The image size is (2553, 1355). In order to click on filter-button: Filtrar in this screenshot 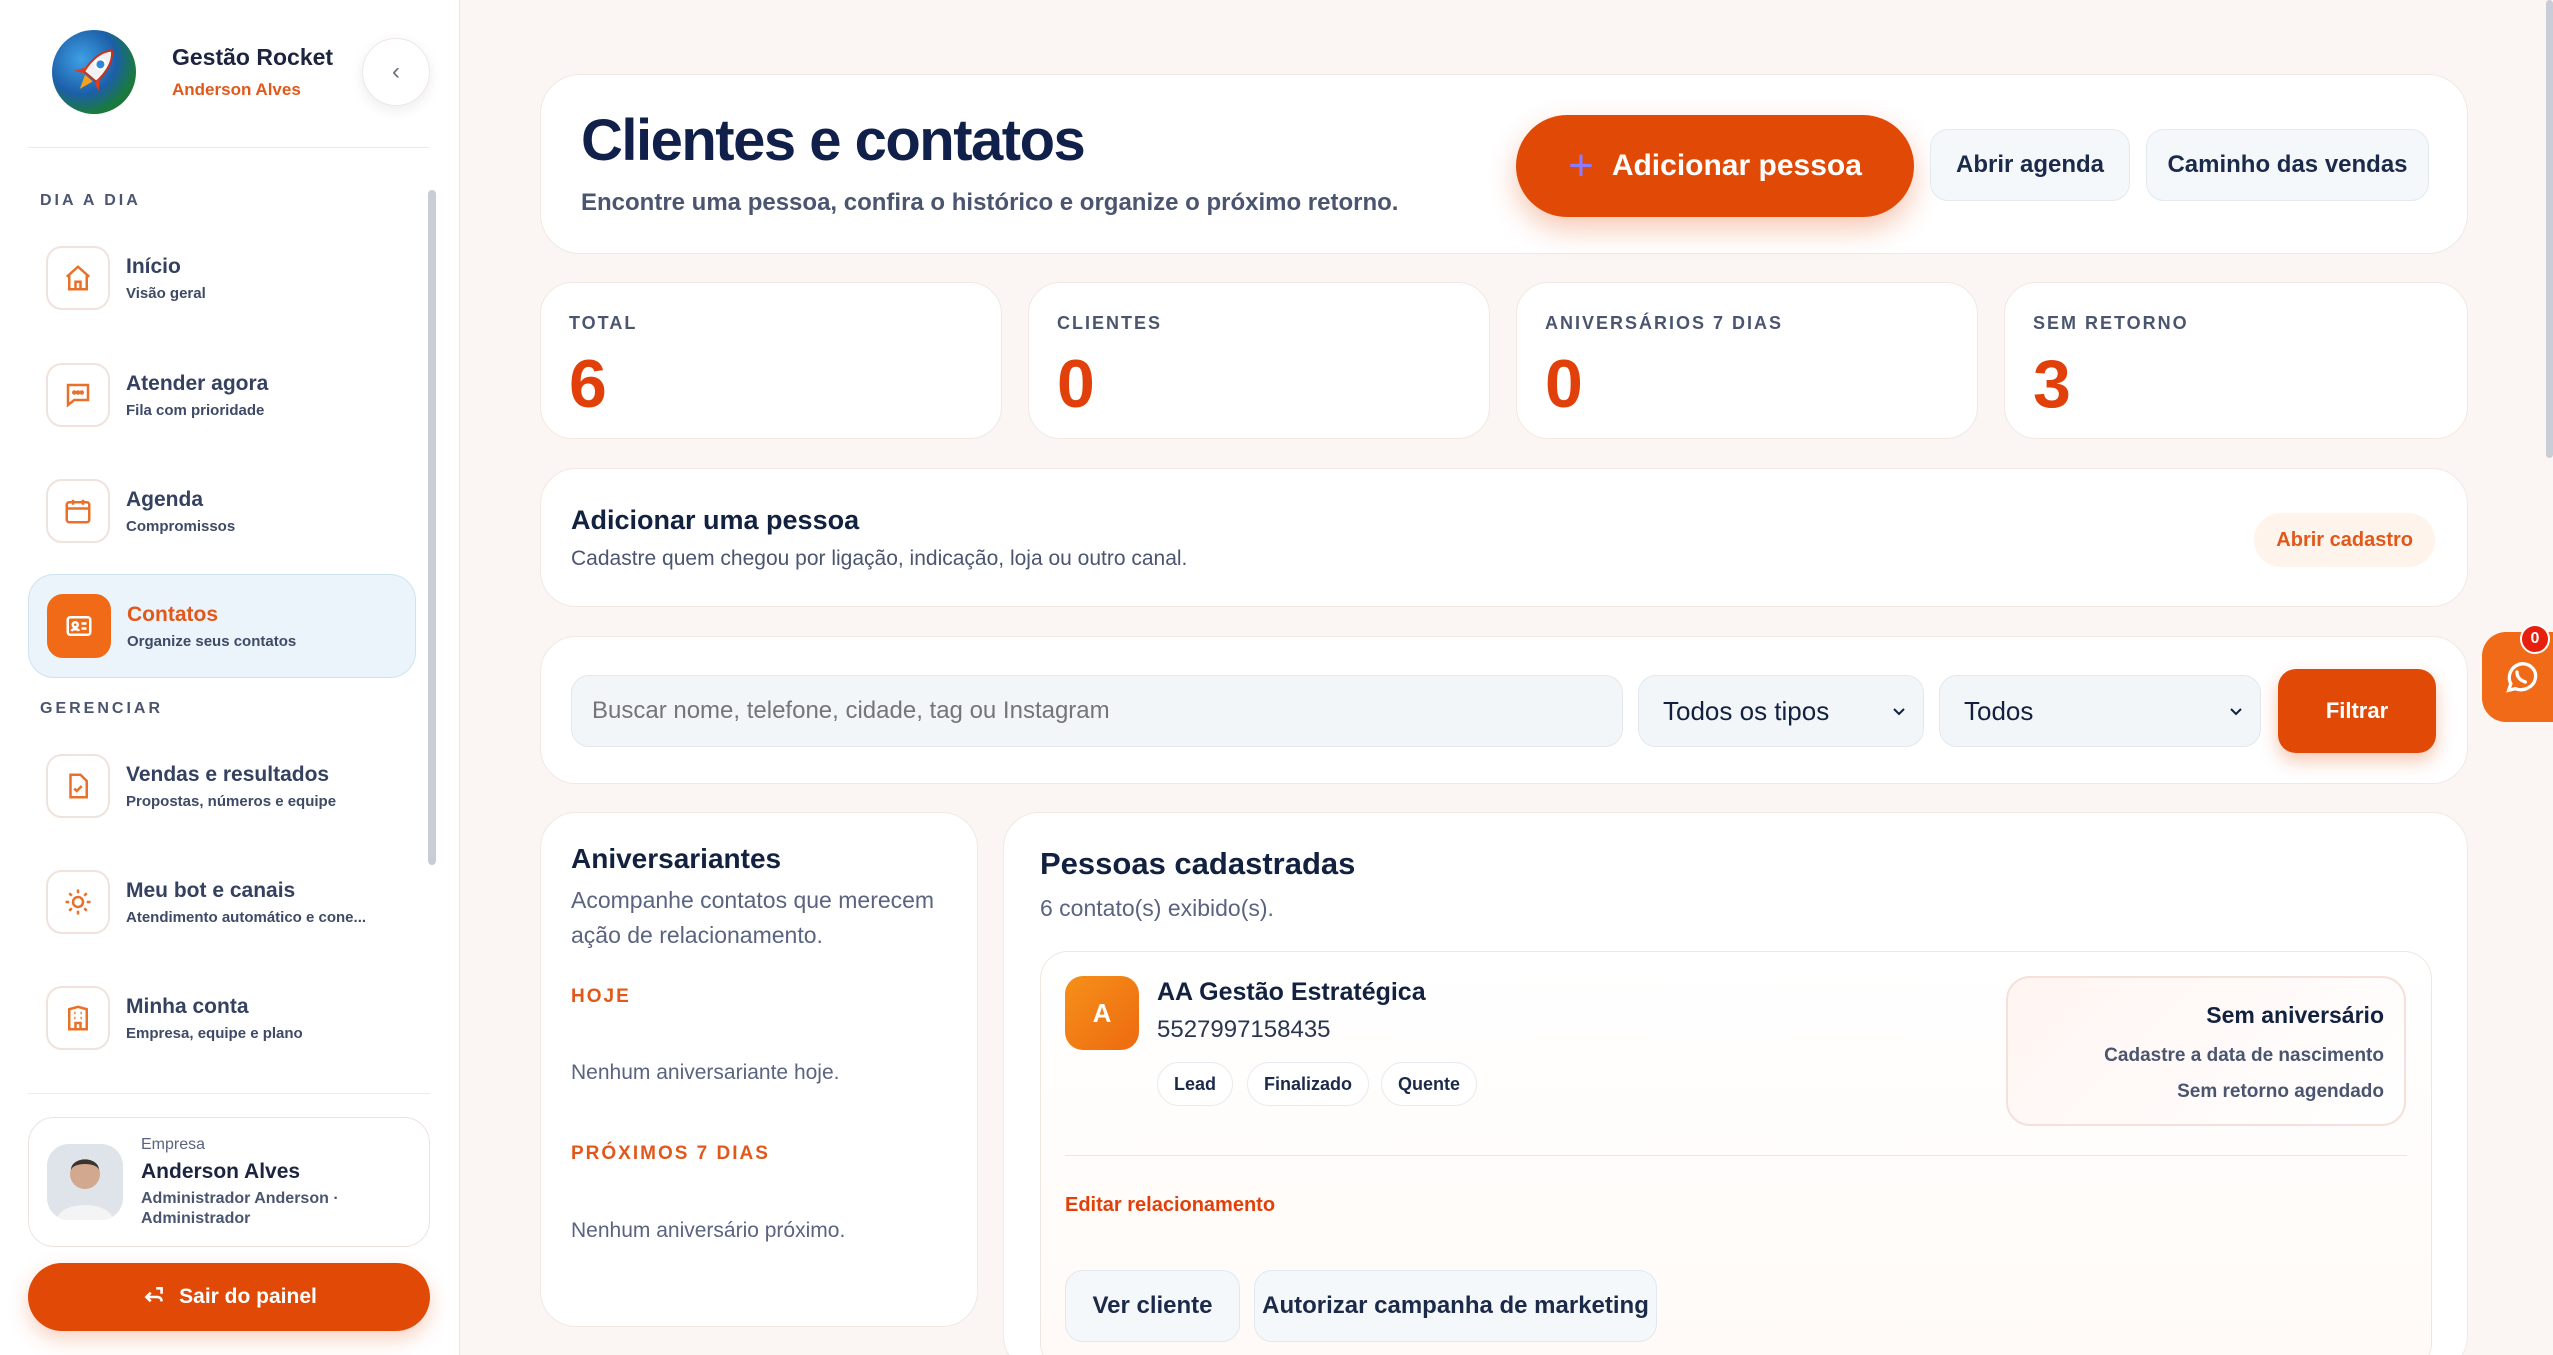, I will do `click(2357, 711)`.